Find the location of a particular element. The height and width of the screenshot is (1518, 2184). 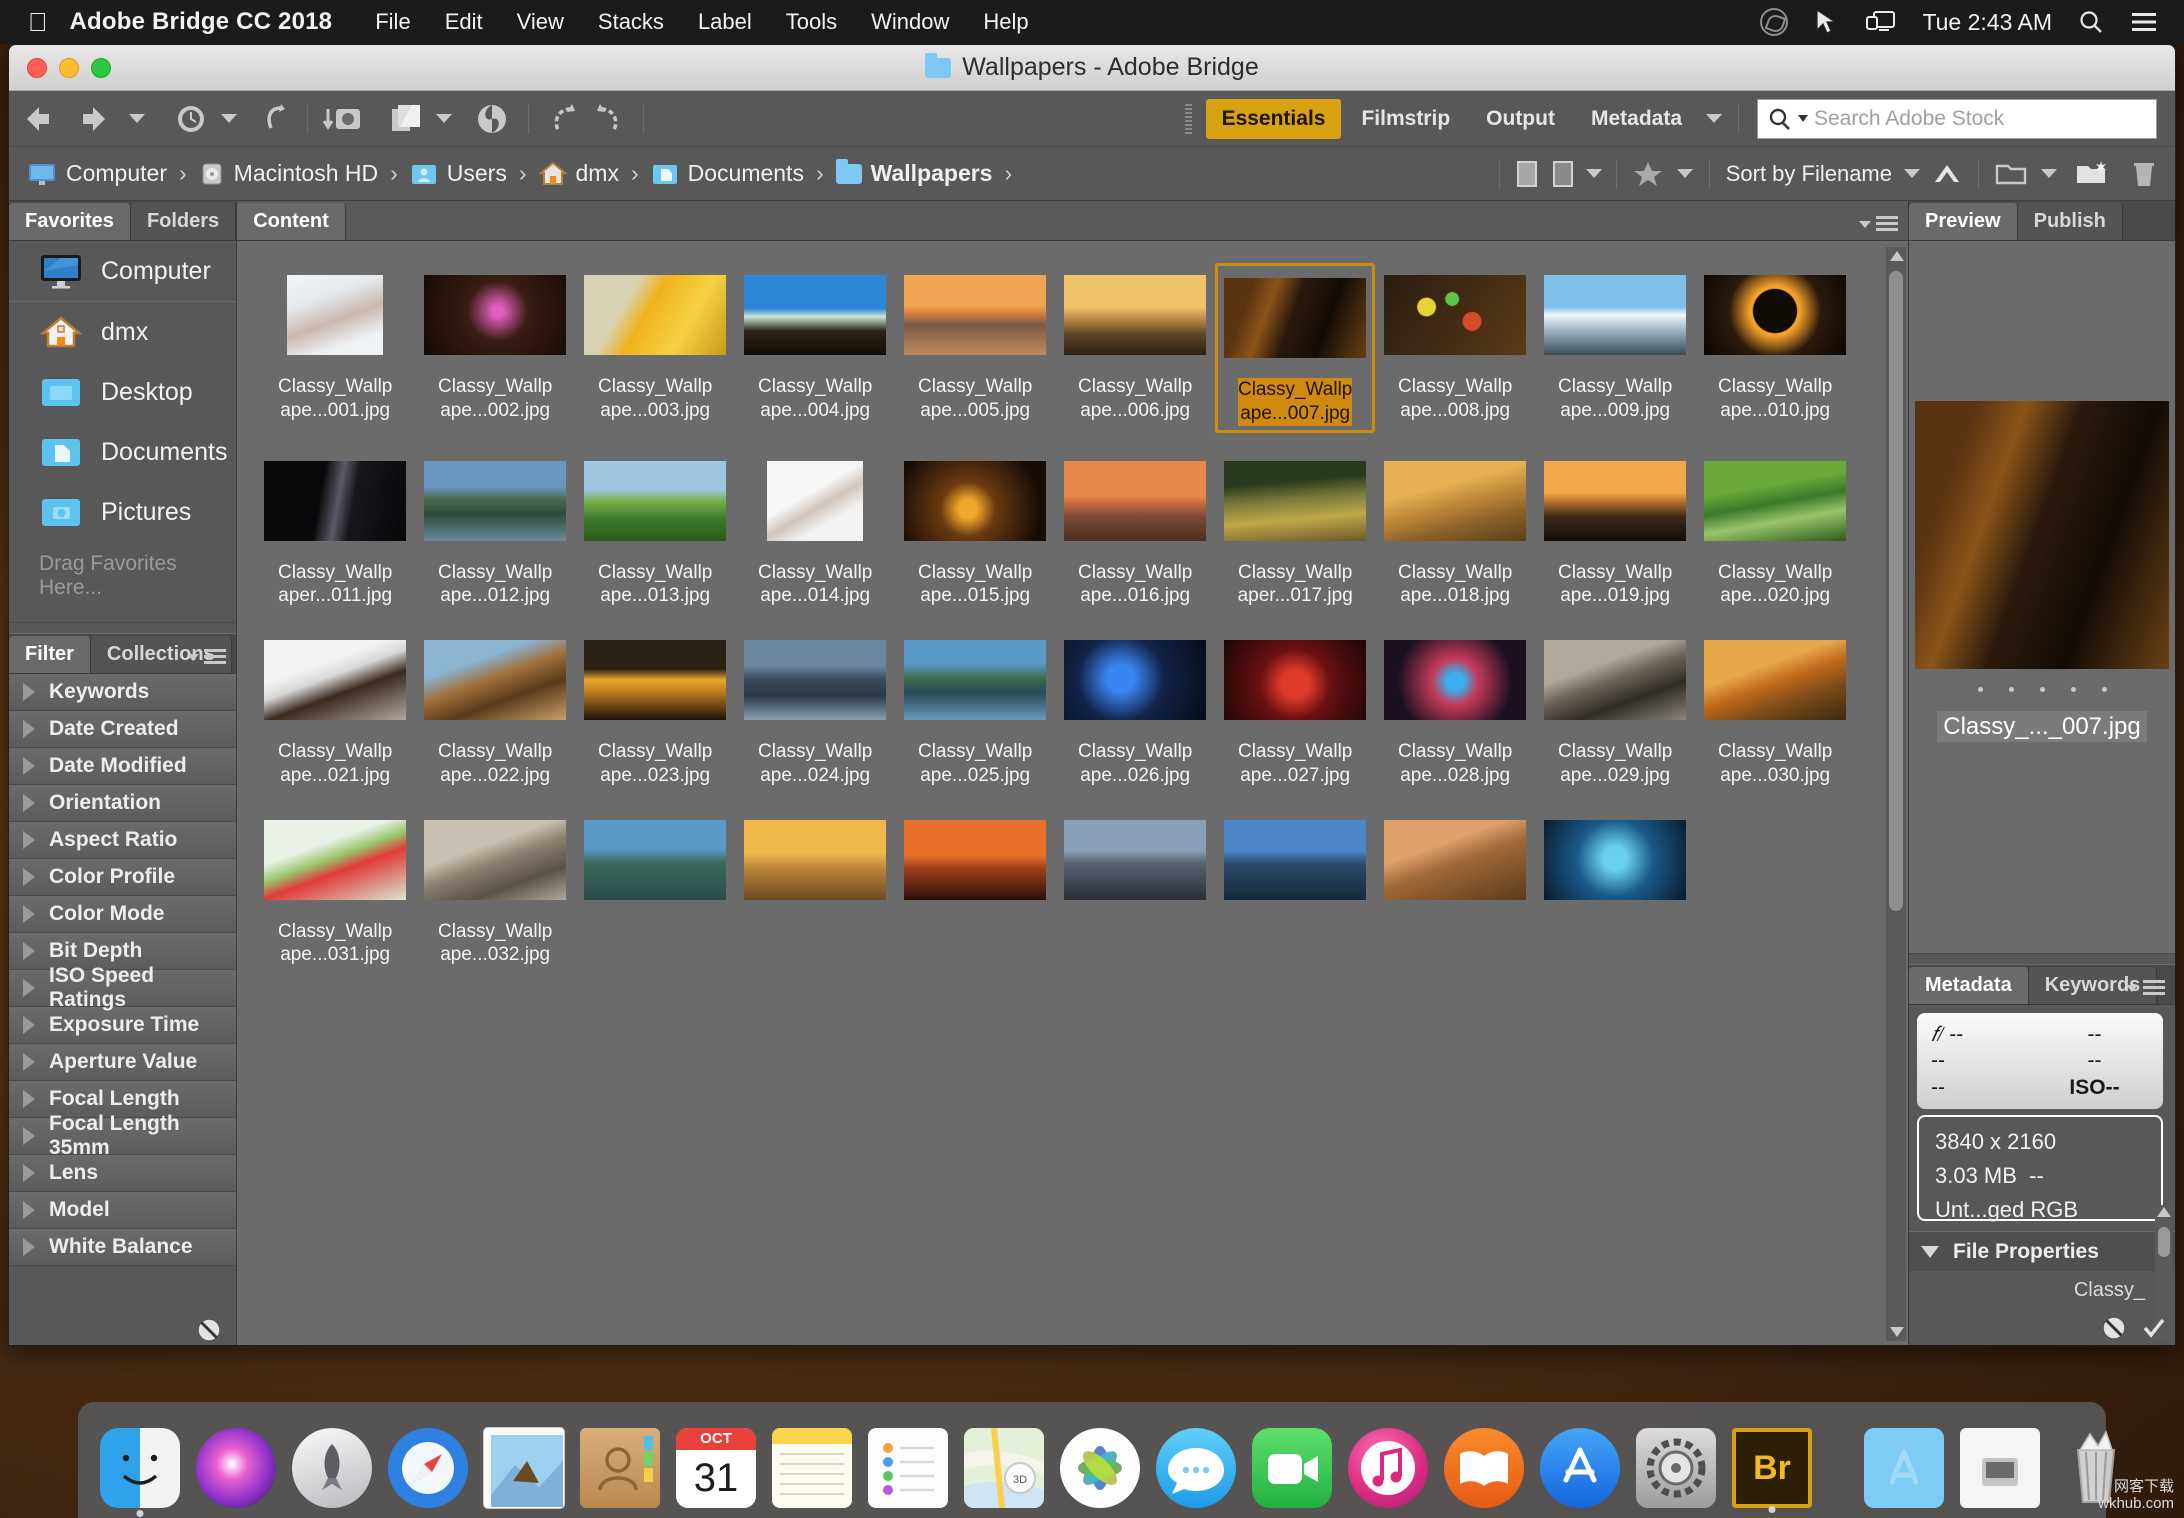

new-folder-icon is located at coordinates (2092, 174).